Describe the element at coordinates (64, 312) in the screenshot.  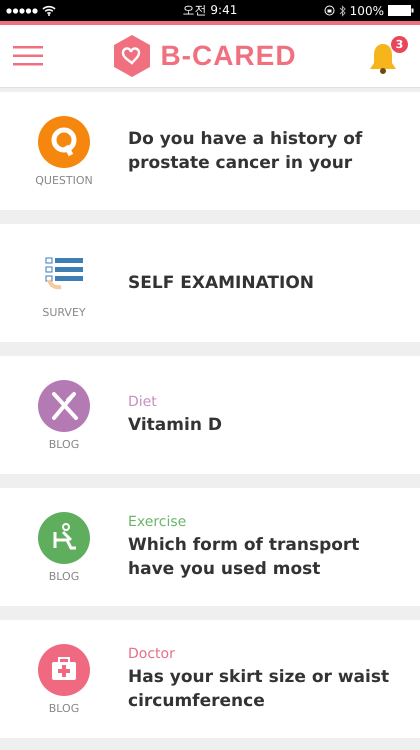
I see `type-label: SURVEY` at that location.